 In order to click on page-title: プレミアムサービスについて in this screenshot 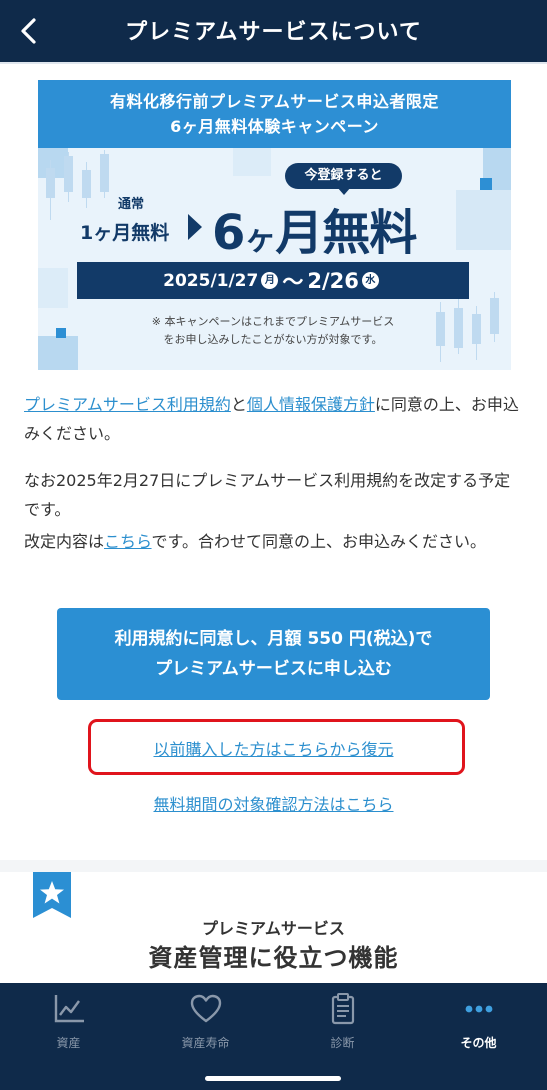, I will do `click(273, 32)`.